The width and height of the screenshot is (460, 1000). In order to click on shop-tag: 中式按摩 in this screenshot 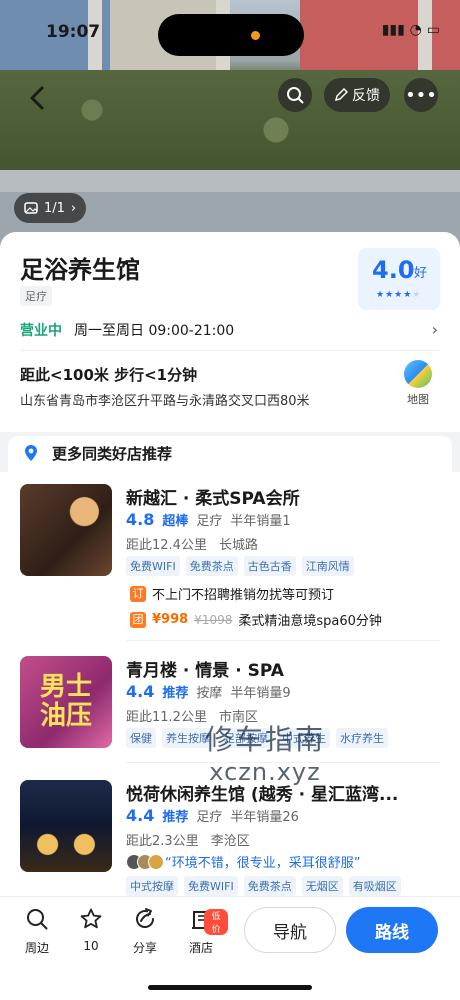, I will do `click(152, 886)`.